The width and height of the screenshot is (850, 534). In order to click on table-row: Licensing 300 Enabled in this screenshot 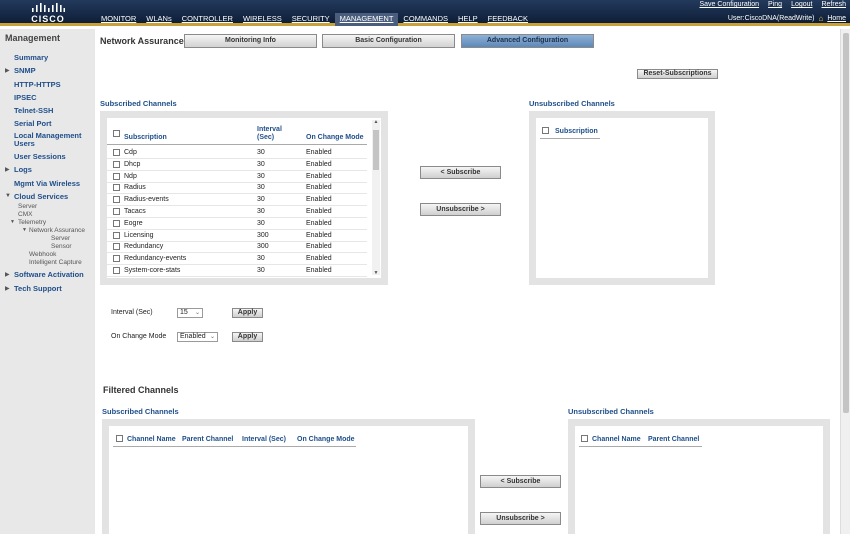, I will do `click(237, 236)`.